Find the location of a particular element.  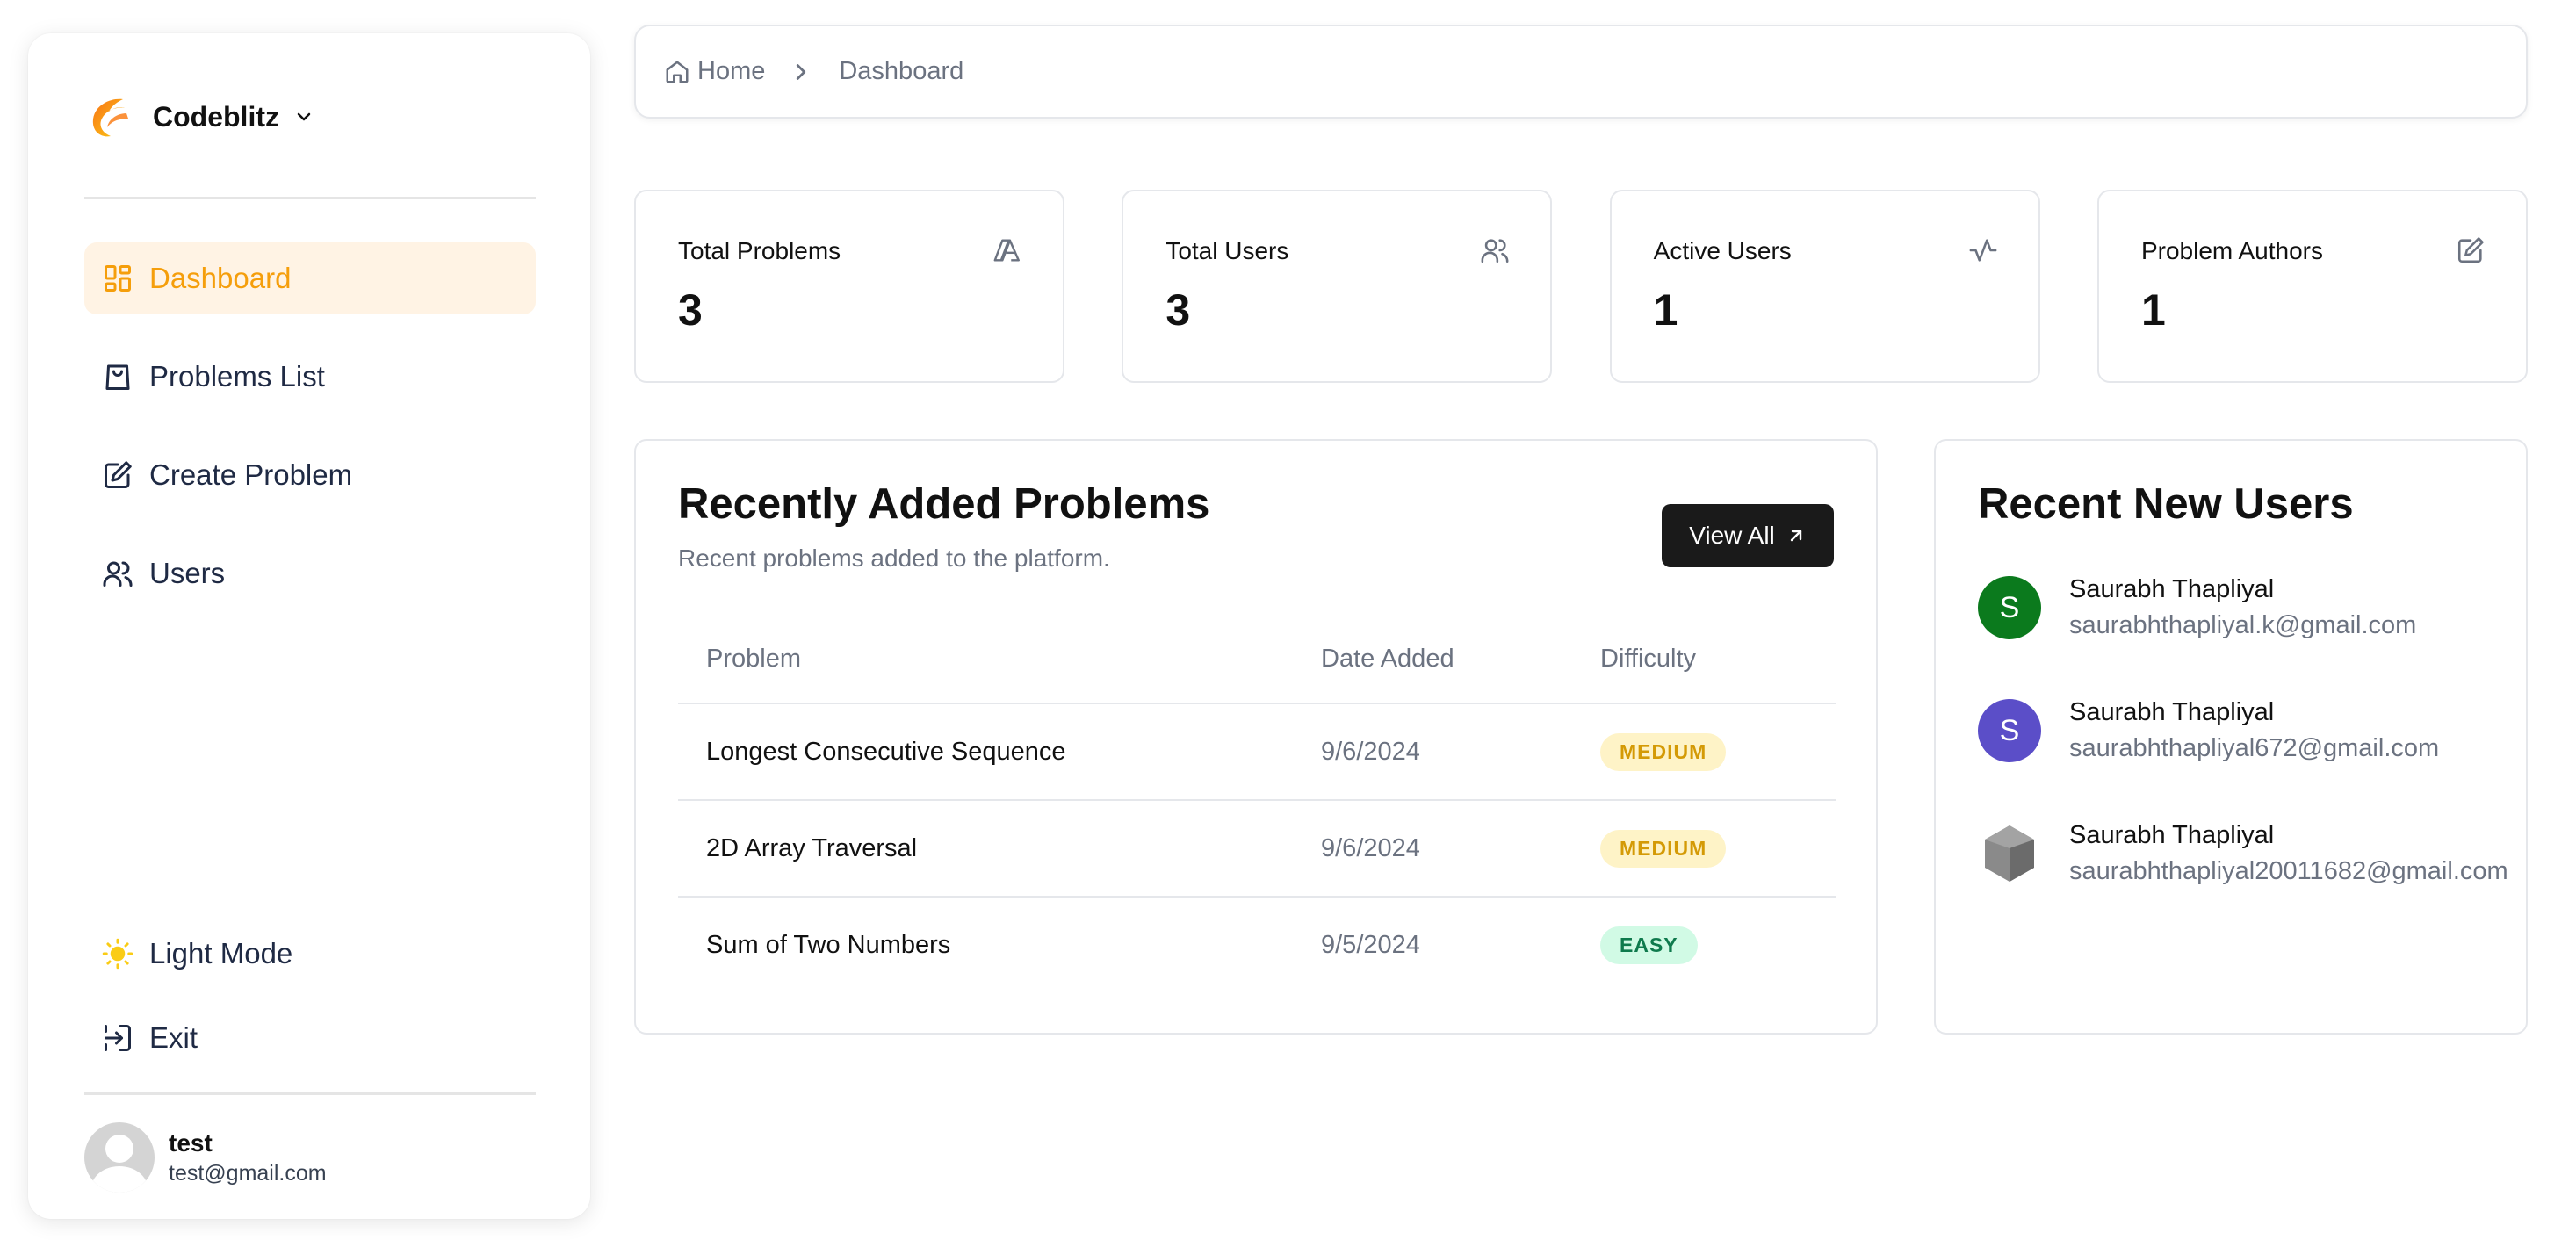

exit-icon is located at coordinates (118, 1038).